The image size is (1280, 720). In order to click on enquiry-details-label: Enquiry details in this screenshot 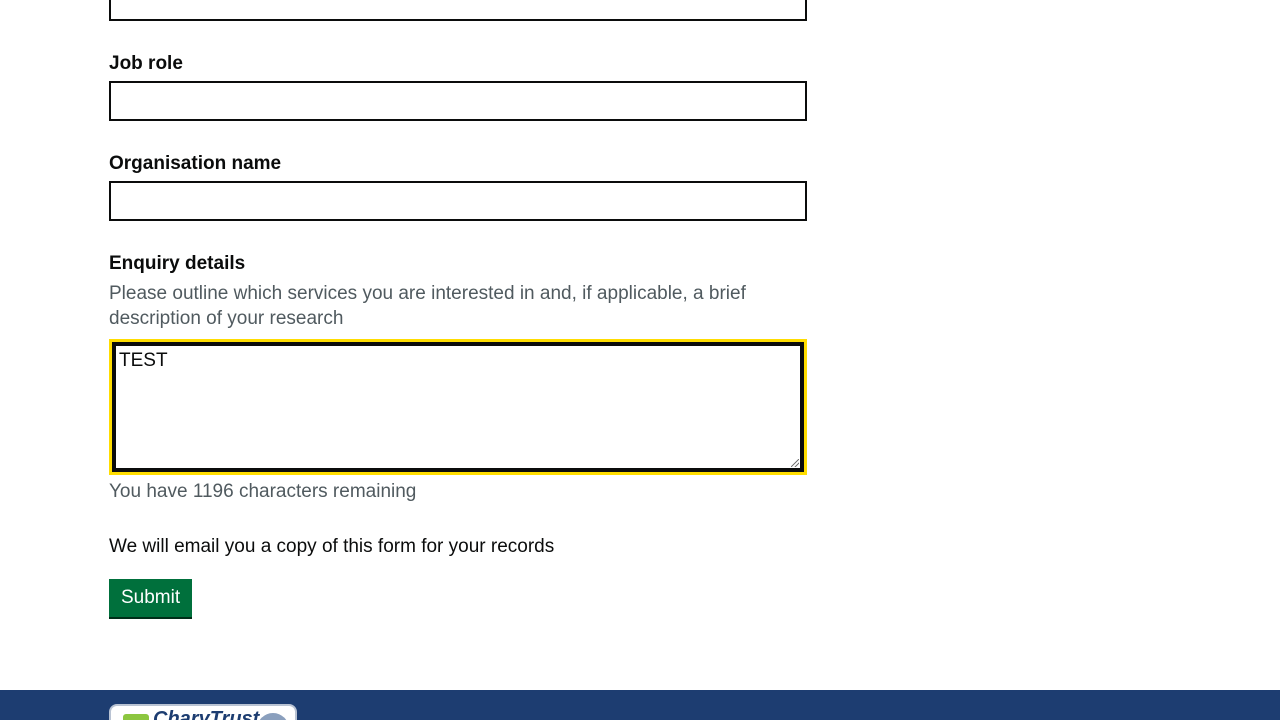, I will do `click(177, 263)`.